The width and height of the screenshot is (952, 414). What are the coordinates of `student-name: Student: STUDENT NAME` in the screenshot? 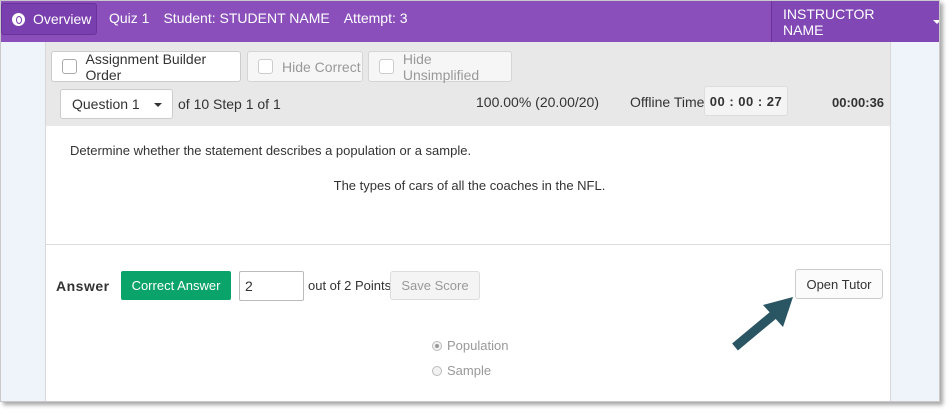 It's located at (246, 18).